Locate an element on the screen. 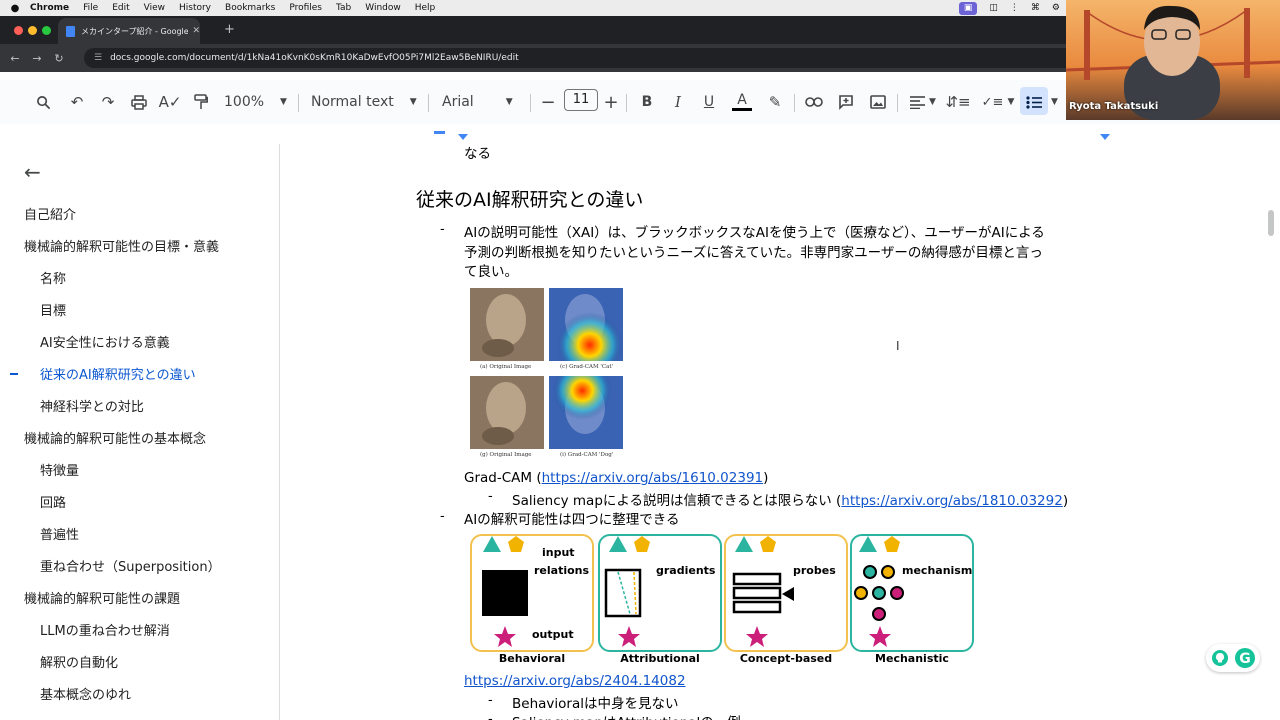 This screenshot has width=1280, height=720. menu-view: View is located at coordinates (154, 8).